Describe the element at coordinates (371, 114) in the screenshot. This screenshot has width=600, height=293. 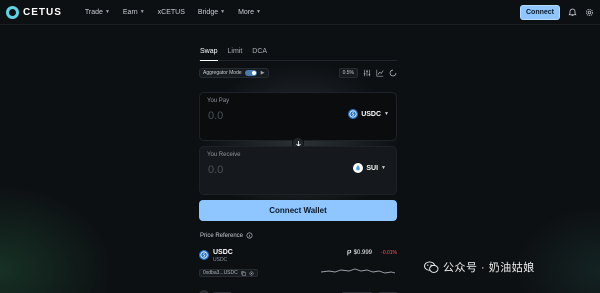
I see `pay-token-name: USDC` at that location.